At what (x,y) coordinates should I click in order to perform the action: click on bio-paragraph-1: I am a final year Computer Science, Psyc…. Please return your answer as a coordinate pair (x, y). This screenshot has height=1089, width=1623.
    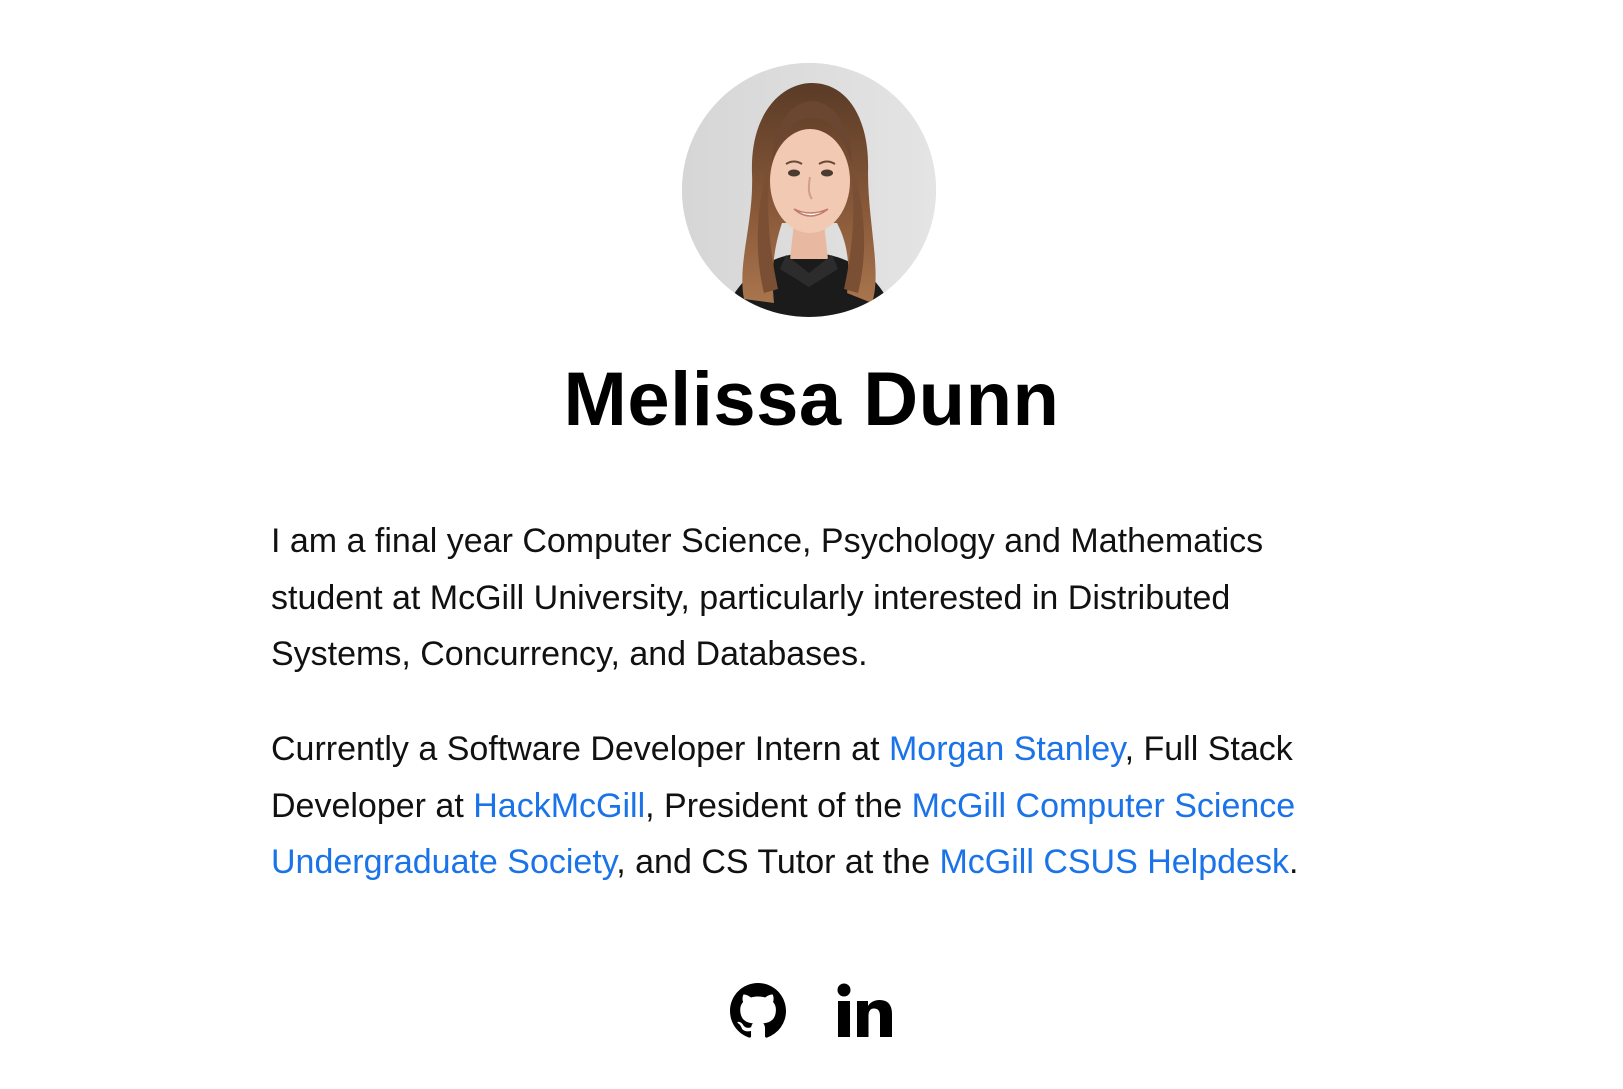
    Looking at the image, I should click on (767, 597).